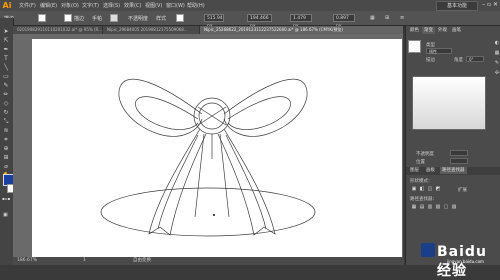  What do you see at coordinates (27, 5) in the screenshot?
I see `menu-file: 文件(F)` at bounding box center [27, 5].